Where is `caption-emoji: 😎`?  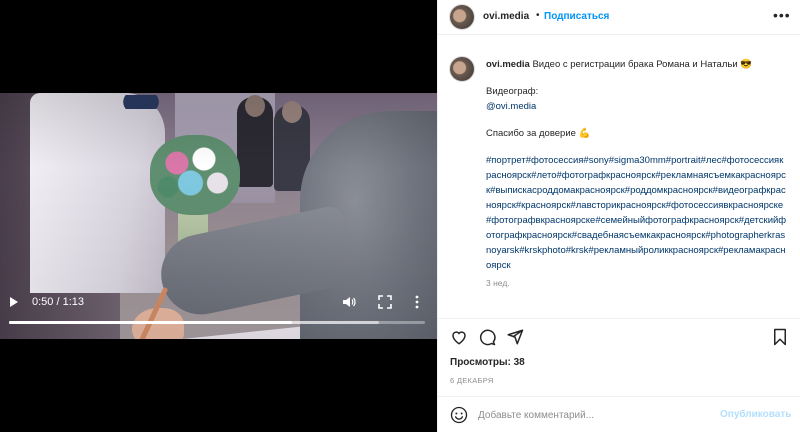 caption-emoji: 😎 is located at coordinates (746, 64).